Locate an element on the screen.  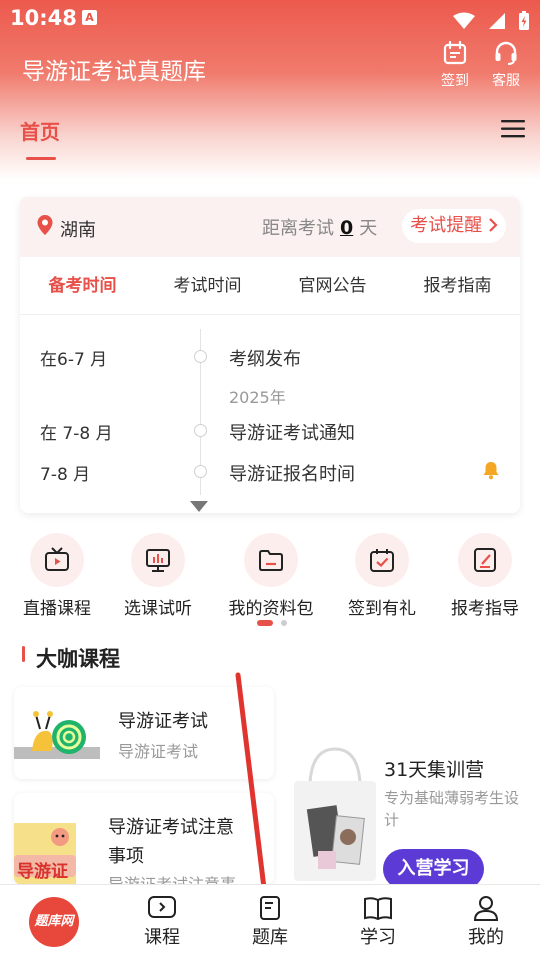
edit-doc-icon is located at coordinates (485, 560).